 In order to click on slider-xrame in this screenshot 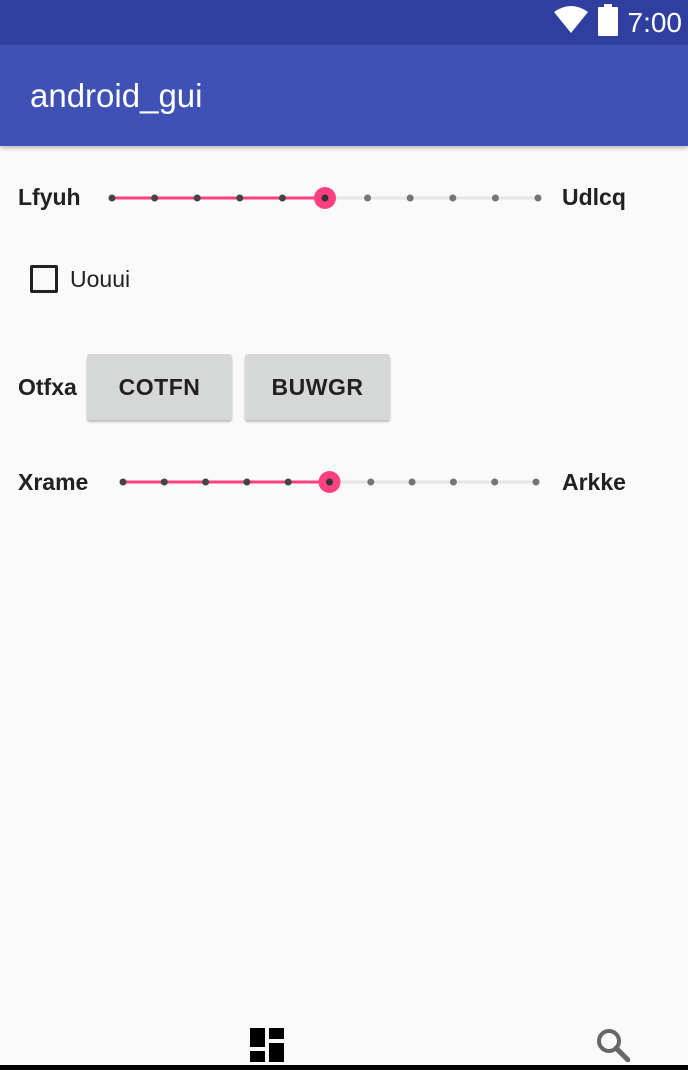, I will do `click(329, 482)`.